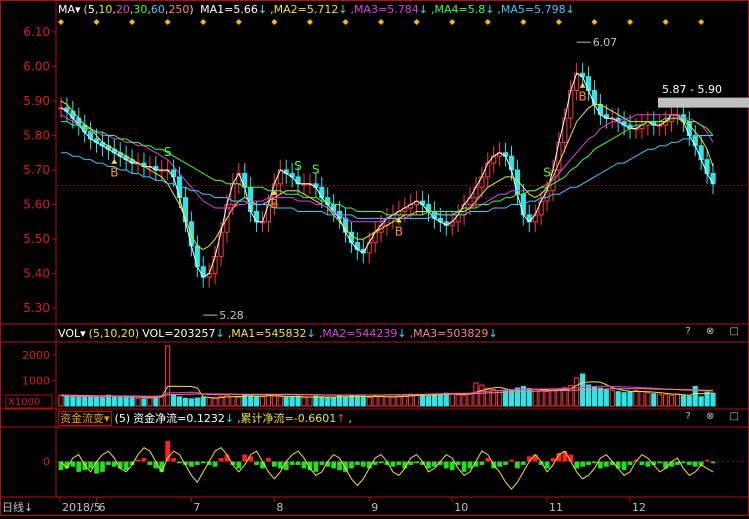 Image resolution: width=749 pixels, height=519 pixels. Describe the element at coordinates (358, 333) in the screenshot. I see `vol-ma2-value: ,MA2=544239` at that location.